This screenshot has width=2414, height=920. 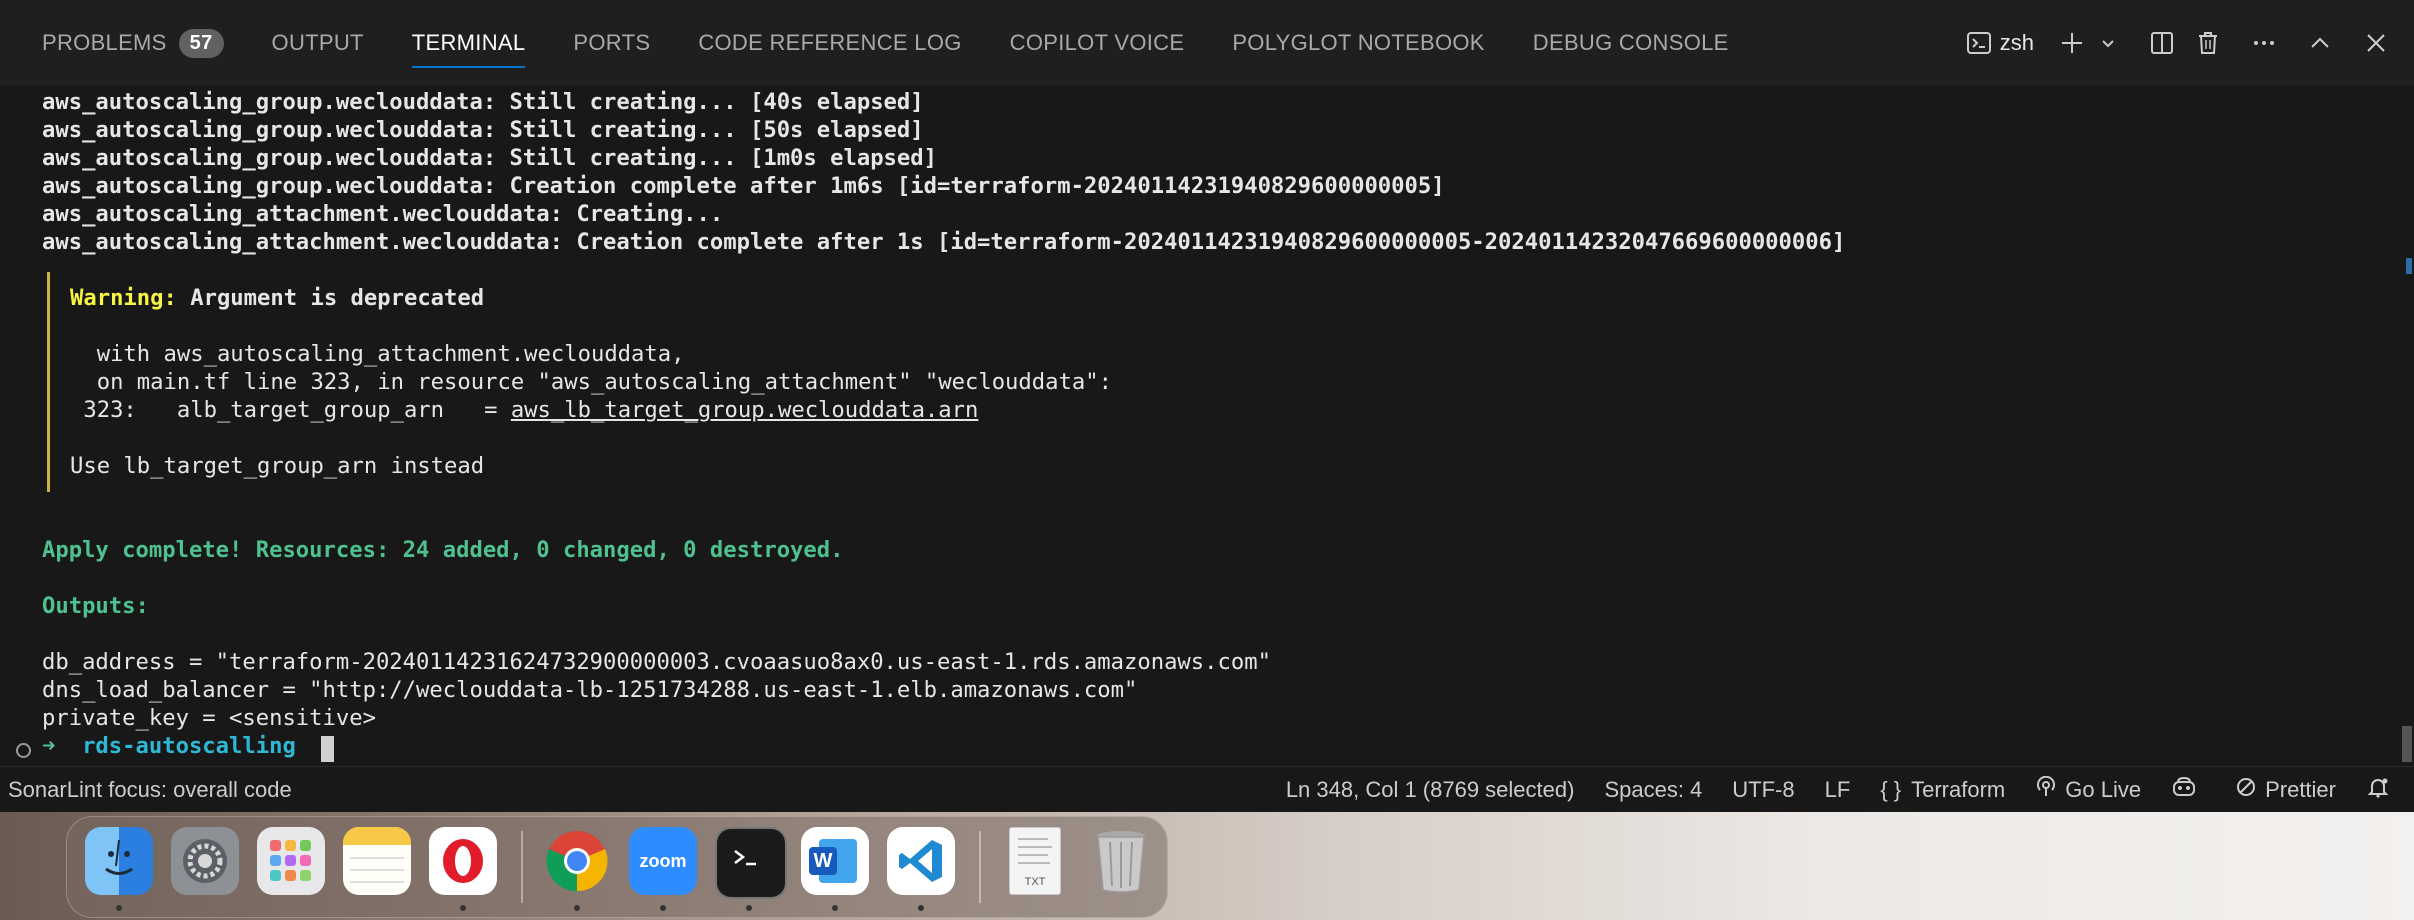 What do you see at coordinates (1838, 790) in the screenshot?
I see `eol-status: LF` at bounding box center [1838, 790].